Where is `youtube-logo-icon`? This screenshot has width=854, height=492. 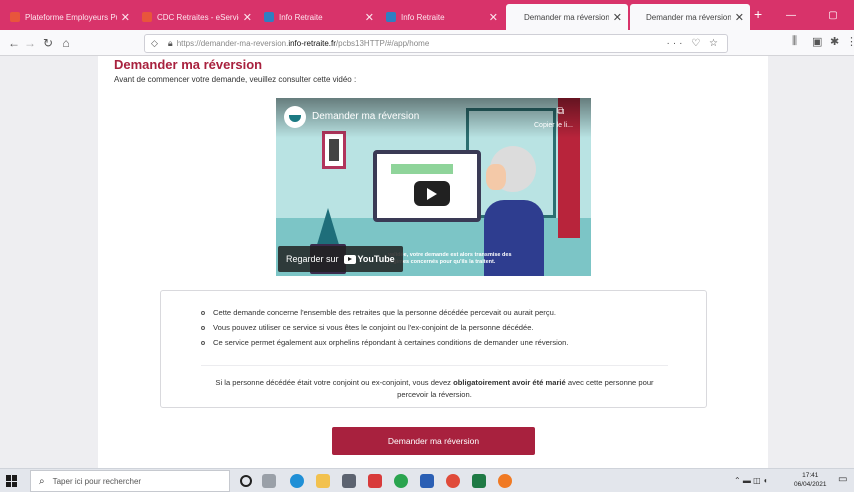 youtube-logo-icon is located at coordinates (349, 259).